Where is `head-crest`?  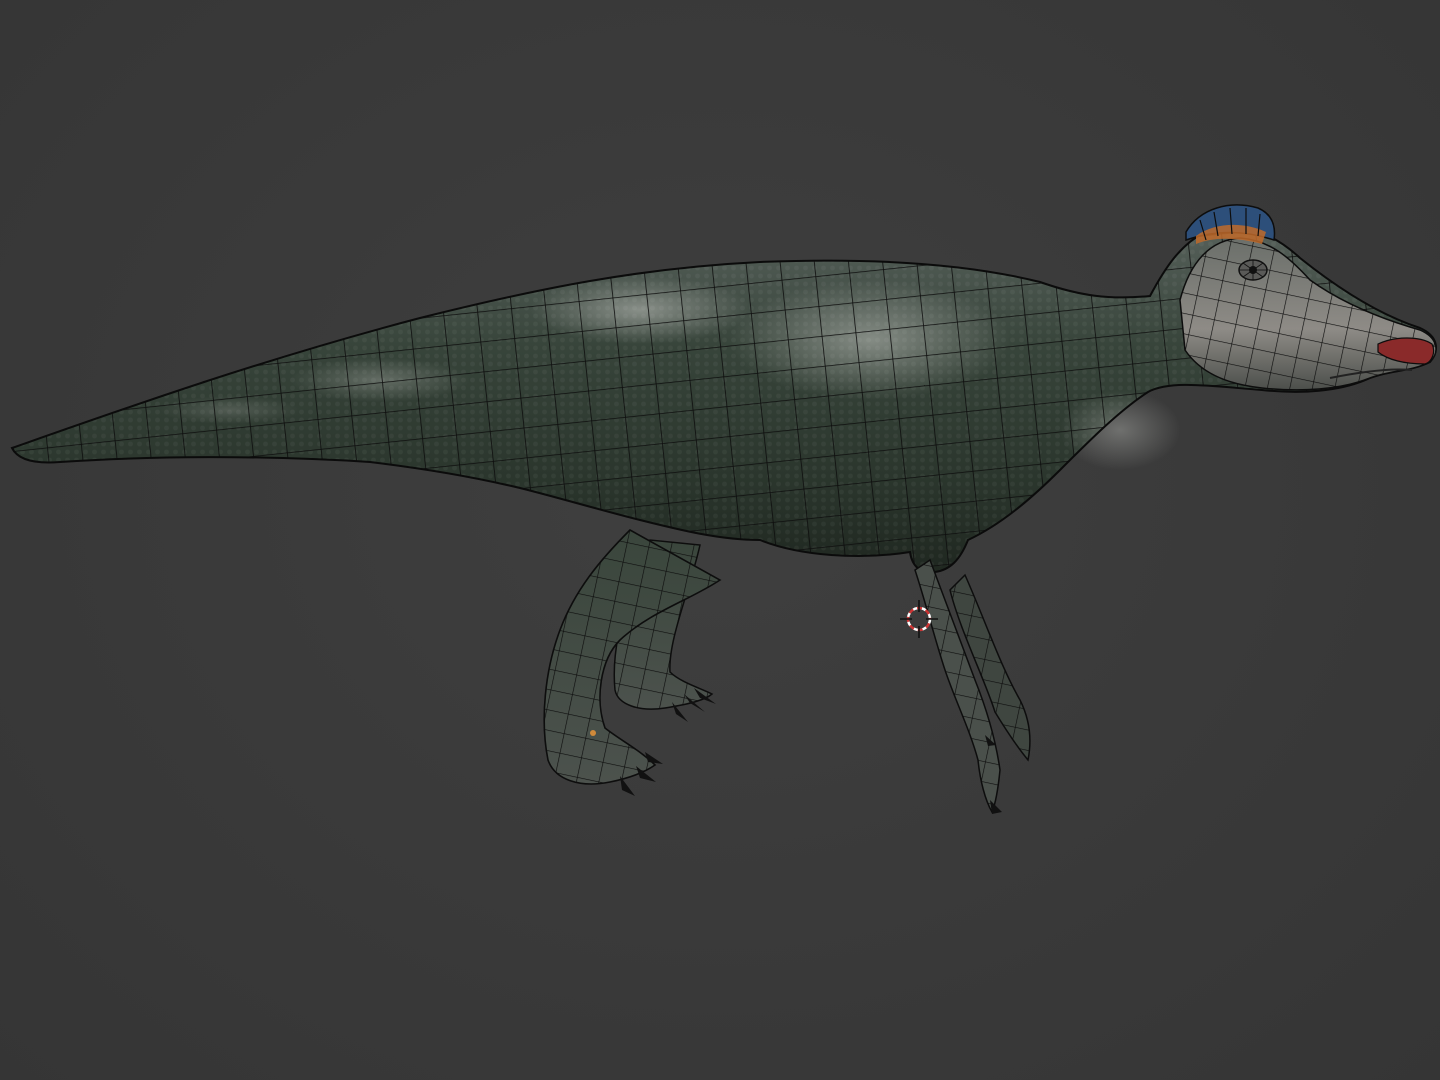 head-crest is located at coordinates (1230, 224).